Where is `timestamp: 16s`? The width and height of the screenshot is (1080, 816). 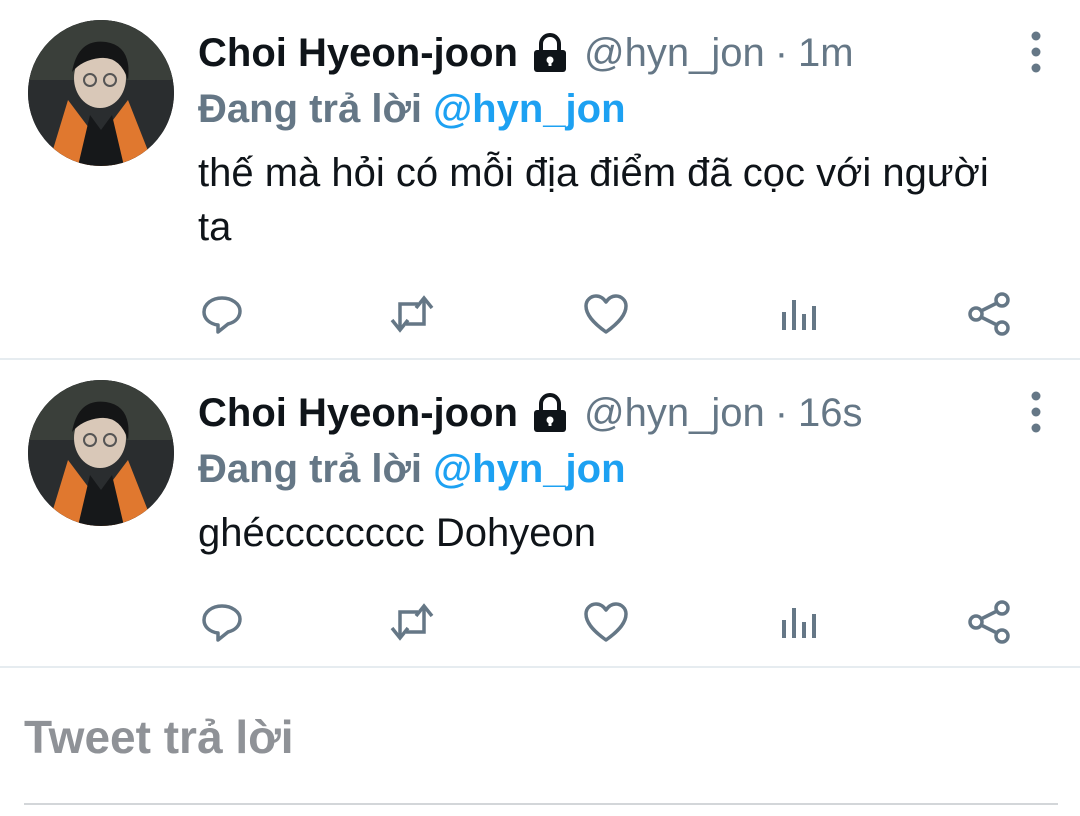 timestamp: 16s is located at coordinates (830, 413).